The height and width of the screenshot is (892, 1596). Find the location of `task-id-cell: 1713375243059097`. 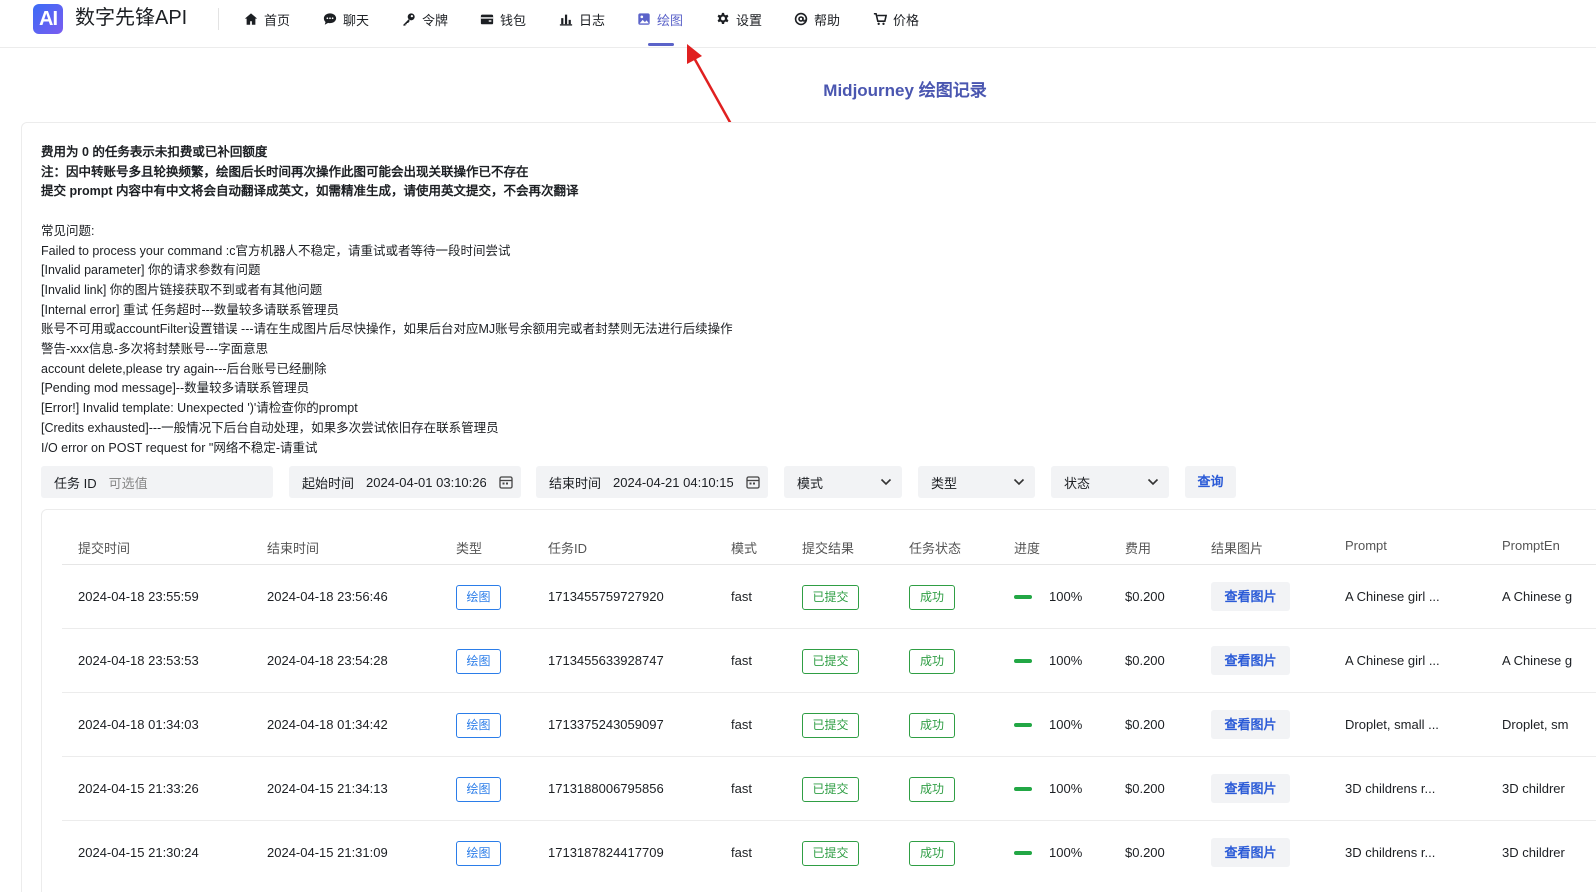

task-id-cell: 1713375243059097 is located at coordinates (606, 724).